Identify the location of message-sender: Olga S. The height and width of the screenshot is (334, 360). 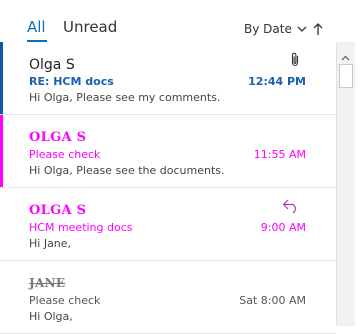
(52, 65).